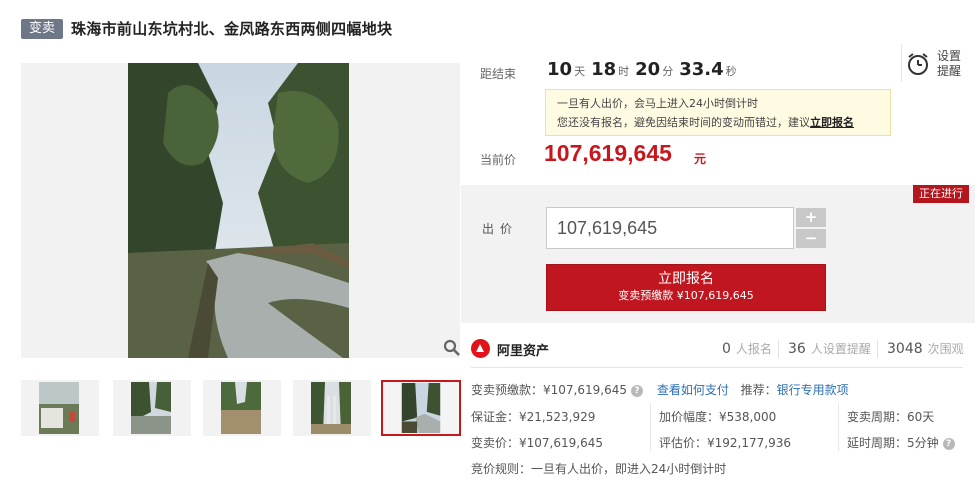 The width and height of the screenshot is (975, 482). What do you see at coordinates (42, 29) in the screenshot?
I see `sale-type-badge: 变卖` at bounding box center [42, 29].